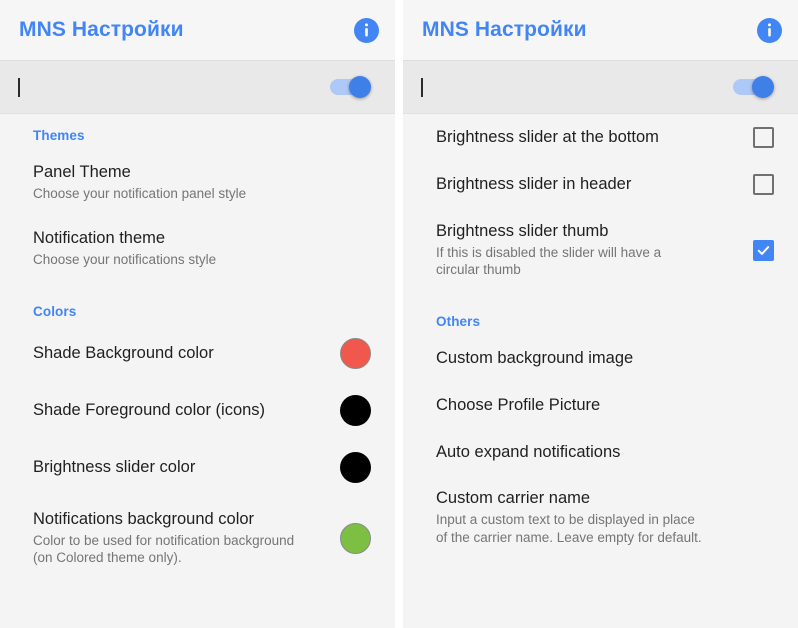  I want to click on pref-text-group: Auto expand notifications, so click(533, 452).